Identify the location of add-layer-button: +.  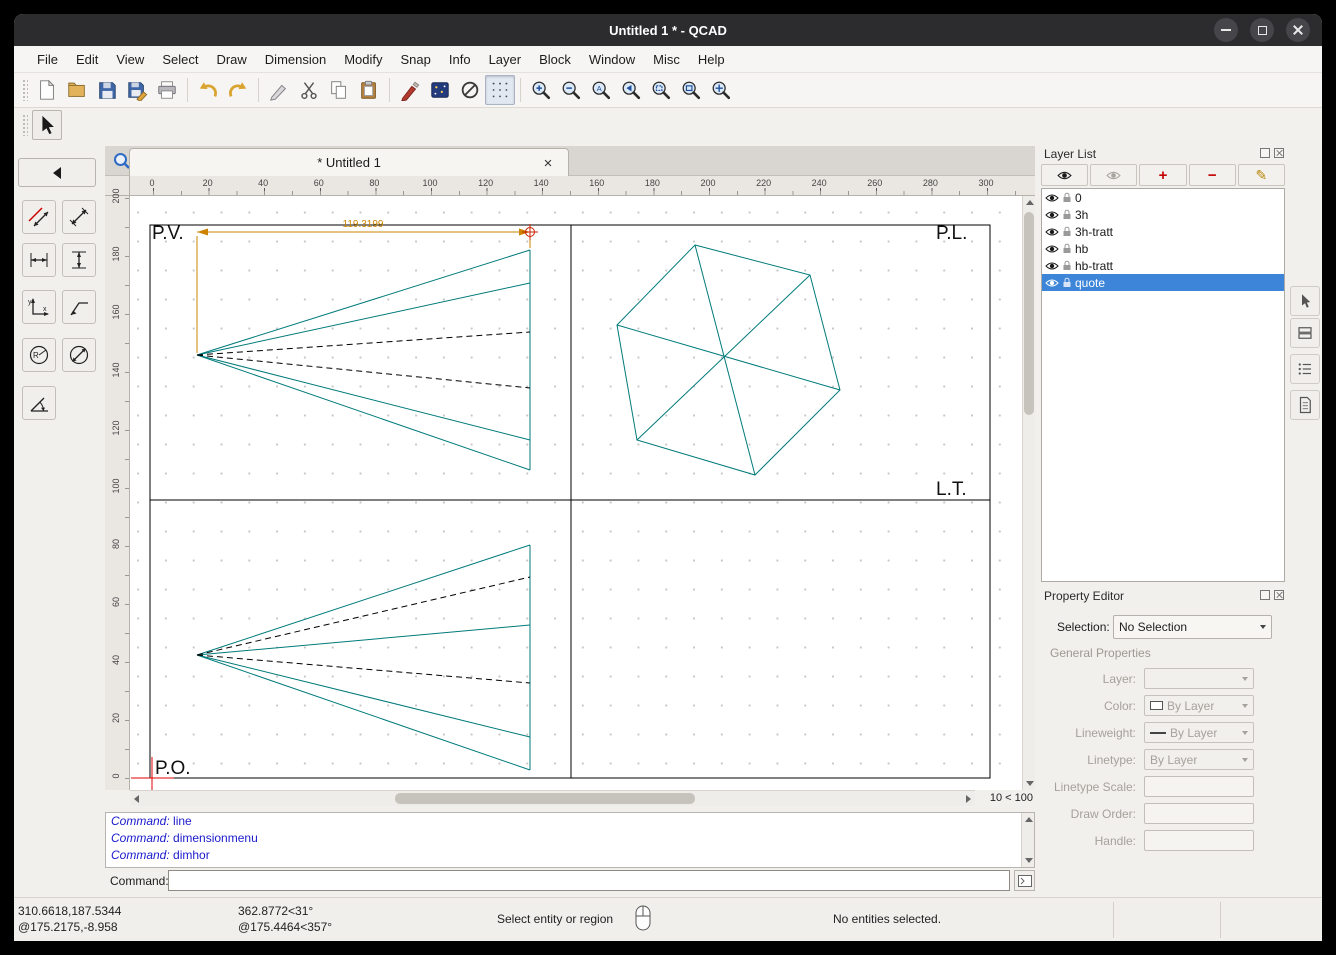
(1163, 175).